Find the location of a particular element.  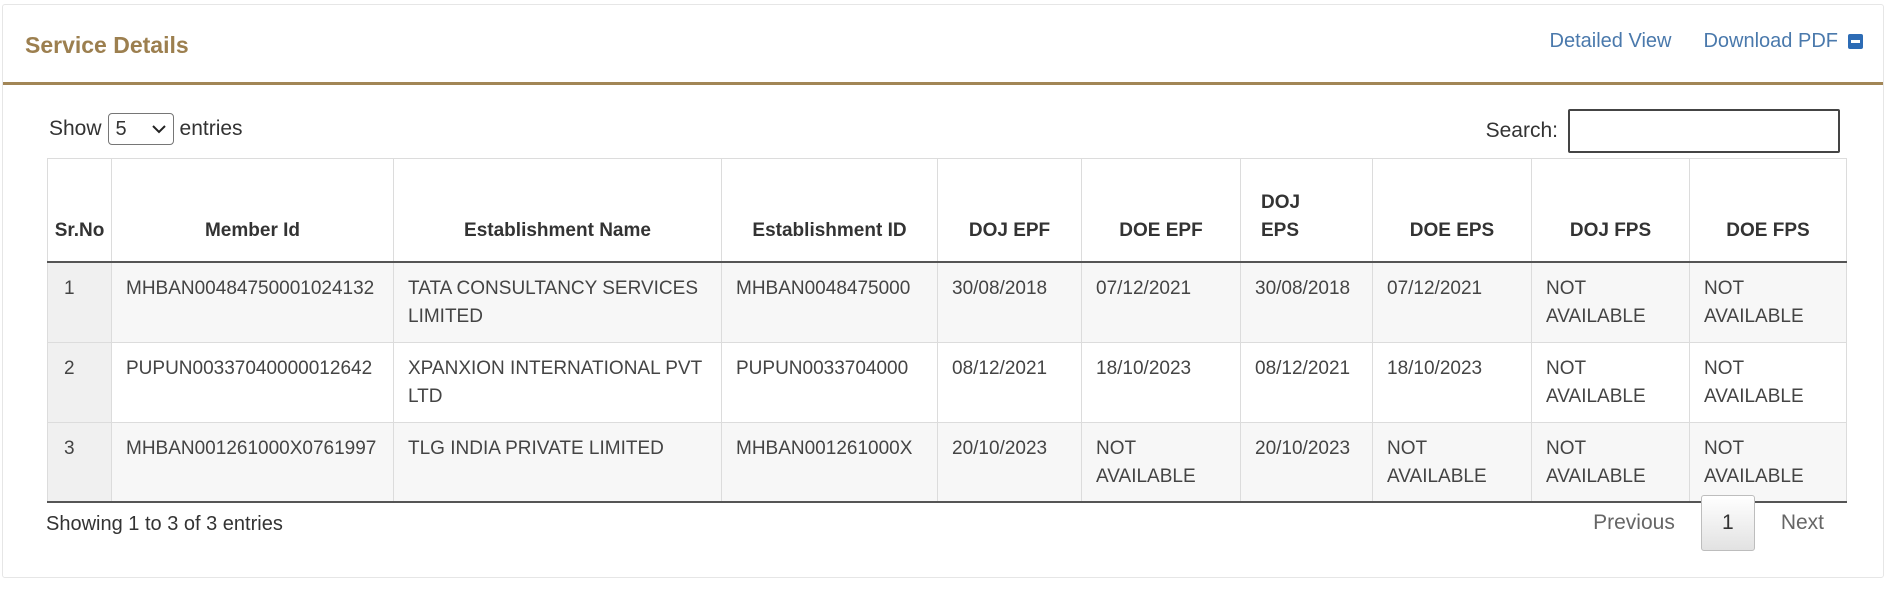

chevron-down-icon is located at coordinates (158, 129).